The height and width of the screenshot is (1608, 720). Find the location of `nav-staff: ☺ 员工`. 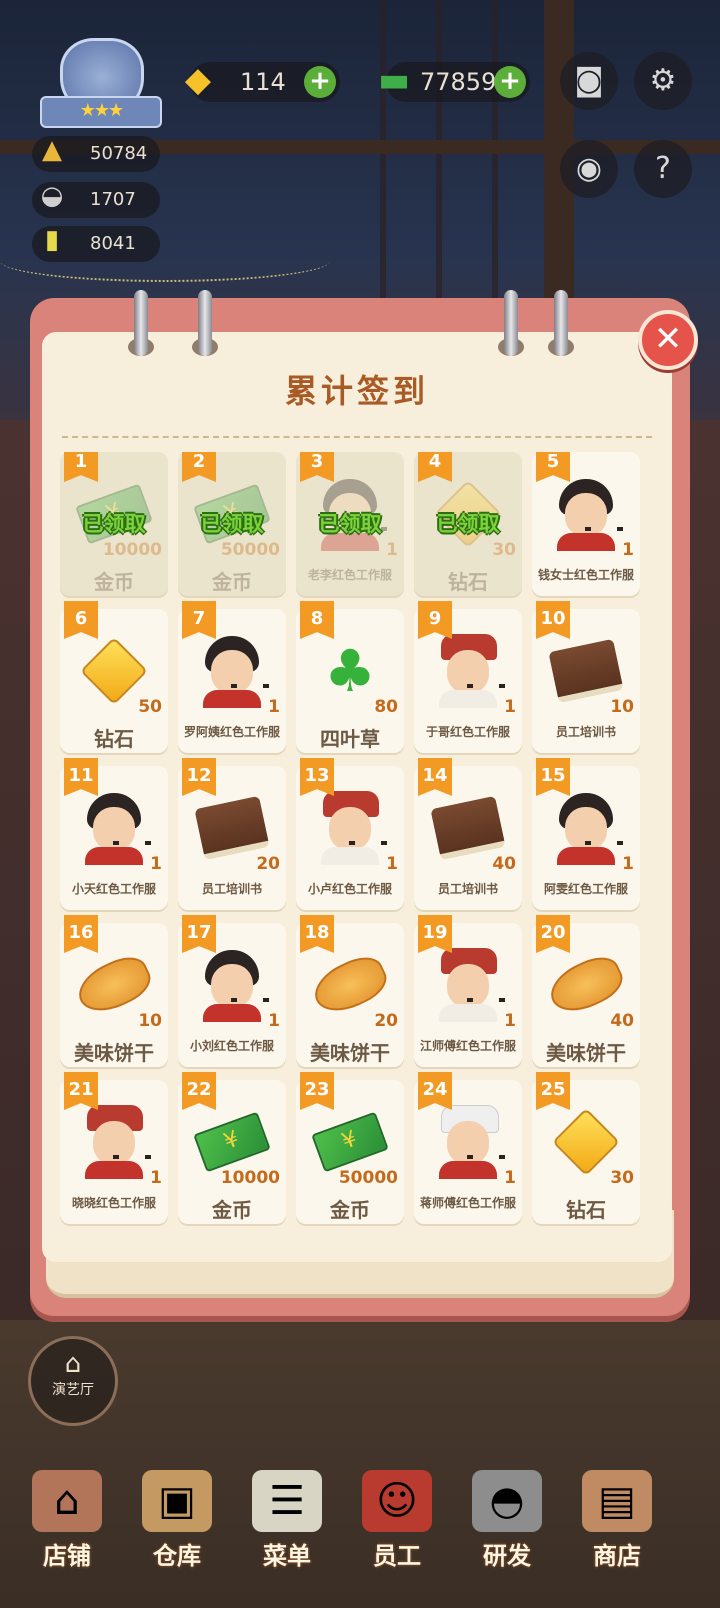

nav-staff: ☺ 员工 is located at coordinates (397, 1534).